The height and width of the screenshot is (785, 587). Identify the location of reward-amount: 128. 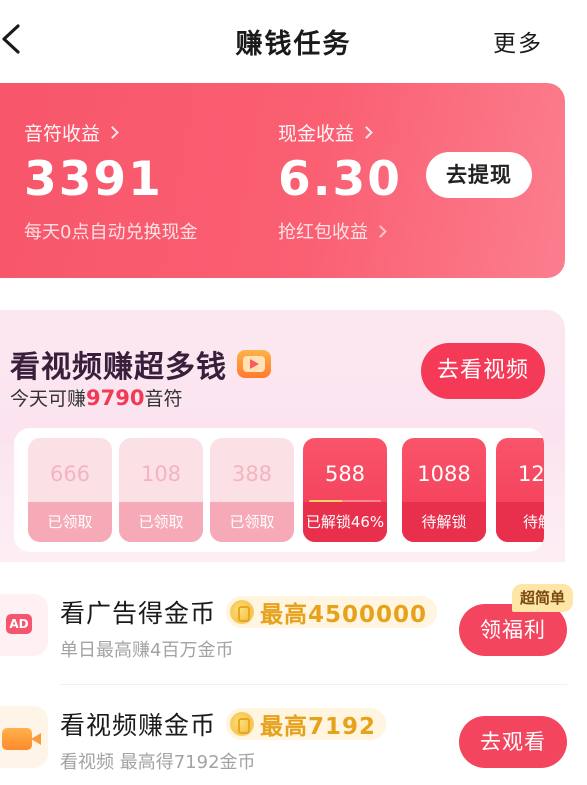
(530, 474).